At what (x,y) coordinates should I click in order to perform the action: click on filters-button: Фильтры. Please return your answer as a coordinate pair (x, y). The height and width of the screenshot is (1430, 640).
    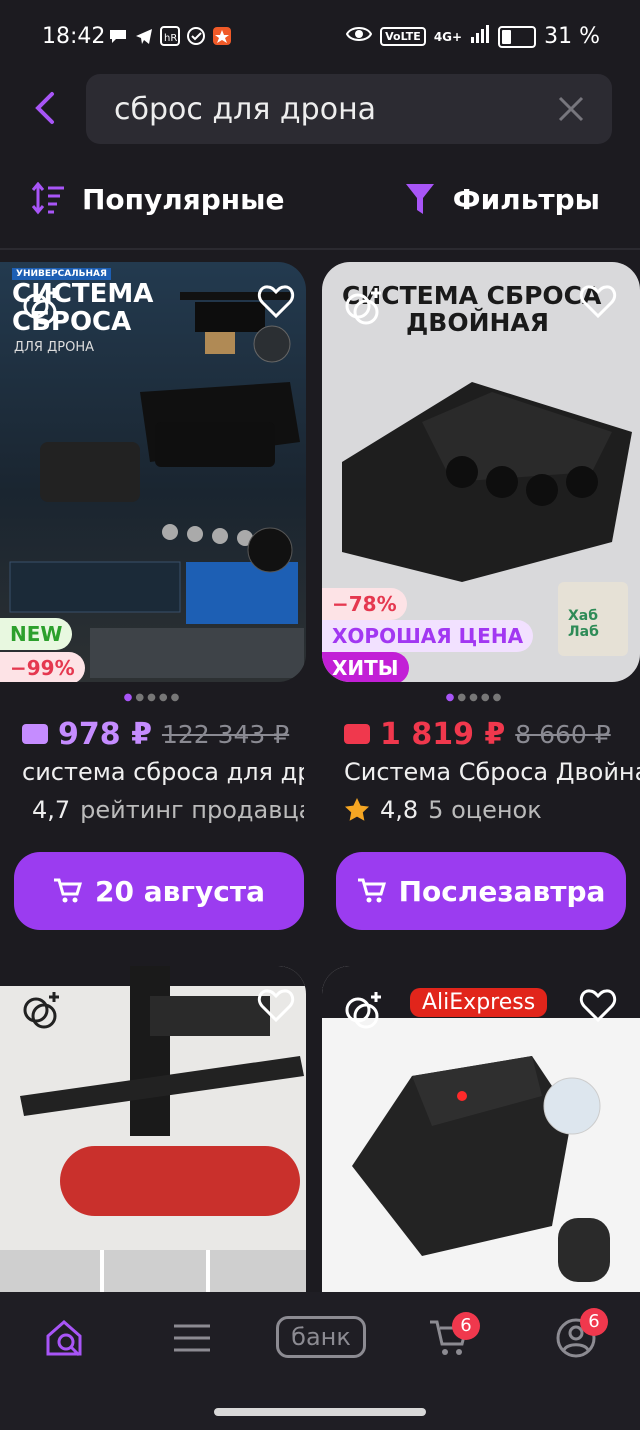
    Looking at the image, I should click on (502, 199).